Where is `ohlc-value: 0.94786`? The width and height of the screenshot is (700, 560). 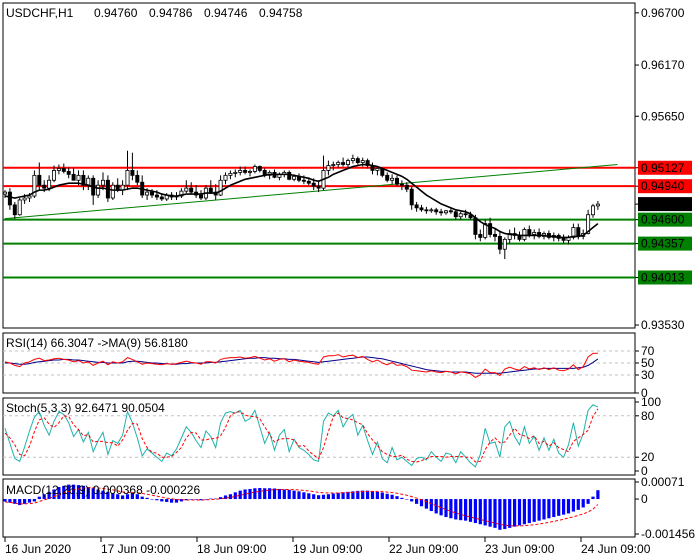
ohlc-value: 0.94786 is located at coordinates (171, 13).